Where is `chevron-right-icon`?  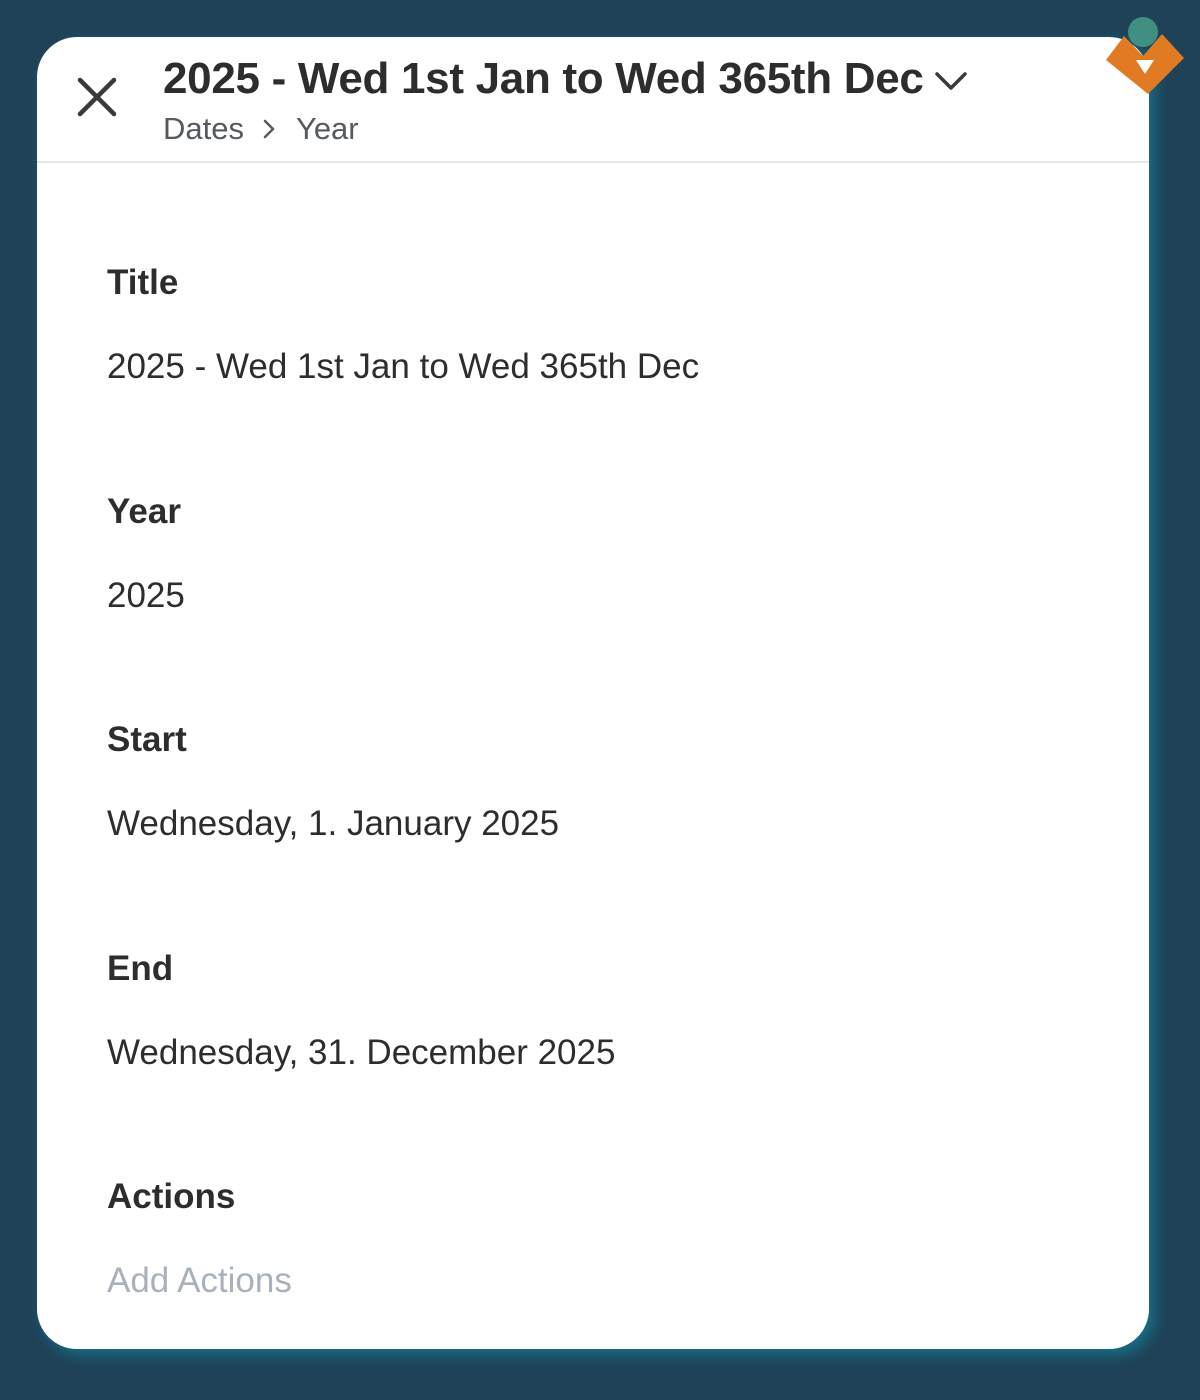 chevron-right-icon is located at coordinates (269, 129).